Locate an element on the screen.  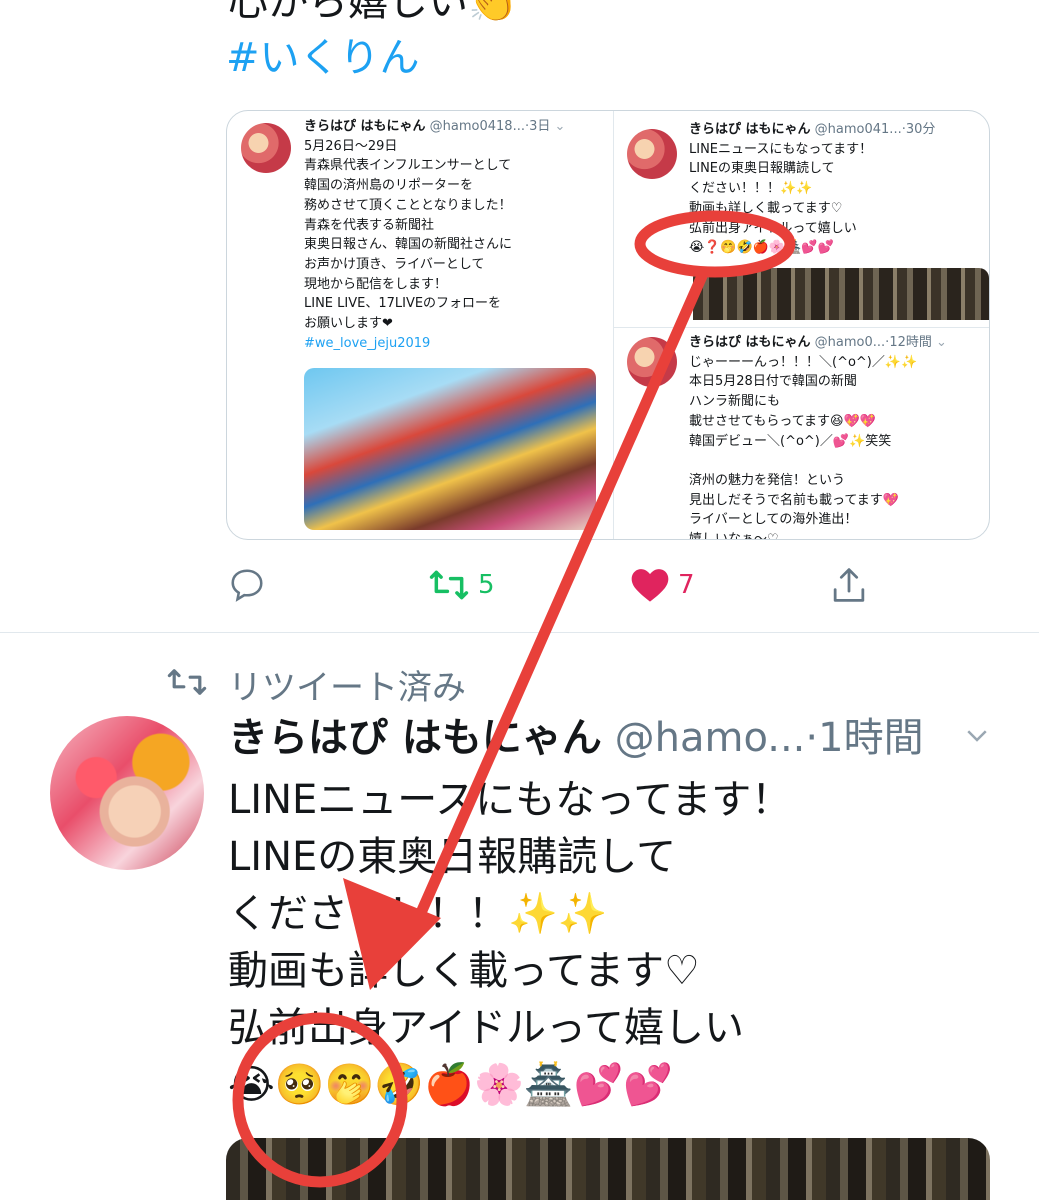
mini-time: 30分 is located at coordinates (920, 129).